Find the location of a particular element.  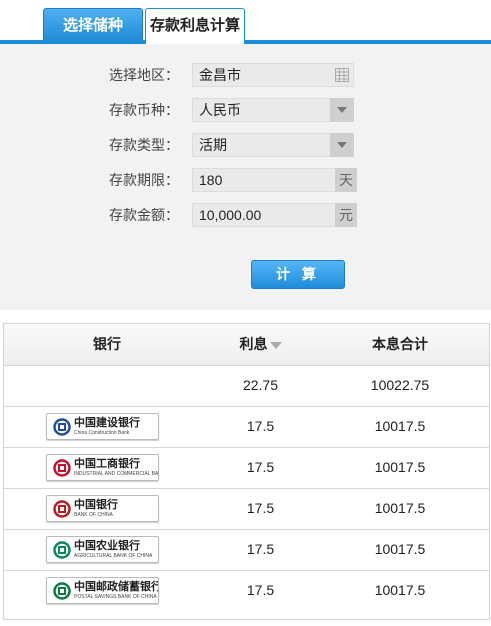

currency-value: 人民币 is located at coordinates (220, 110).